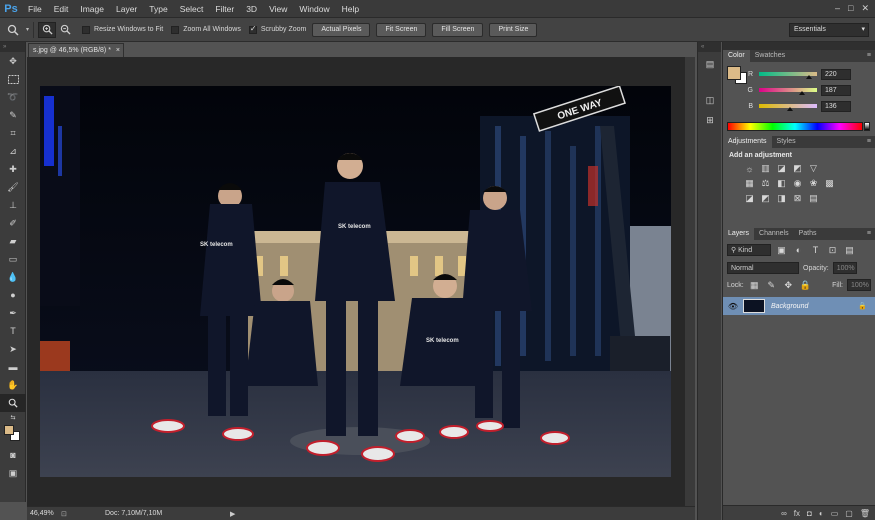  I want to click on curves-icon: ◪, so click(781, 168).